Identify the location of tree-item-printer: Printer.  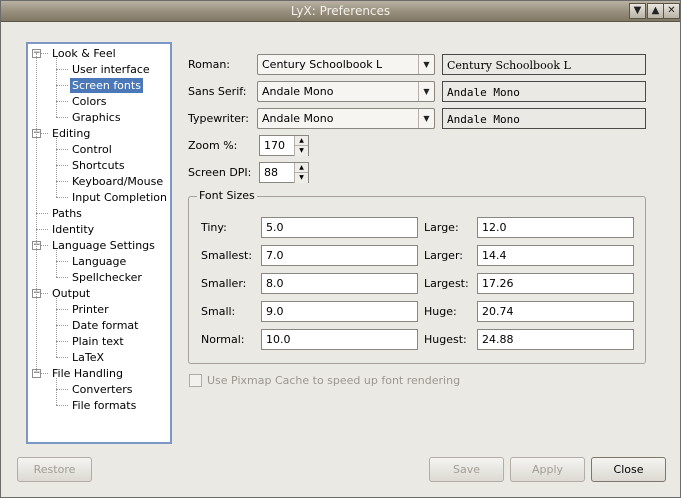
(90, 309).